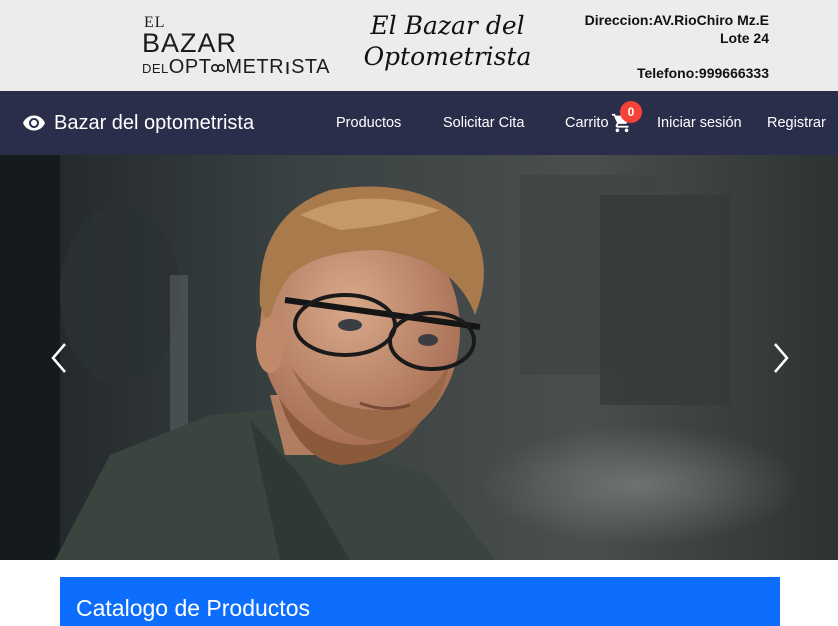  I want to click on phone-number: Telefono:999666333, so click(702, 73).